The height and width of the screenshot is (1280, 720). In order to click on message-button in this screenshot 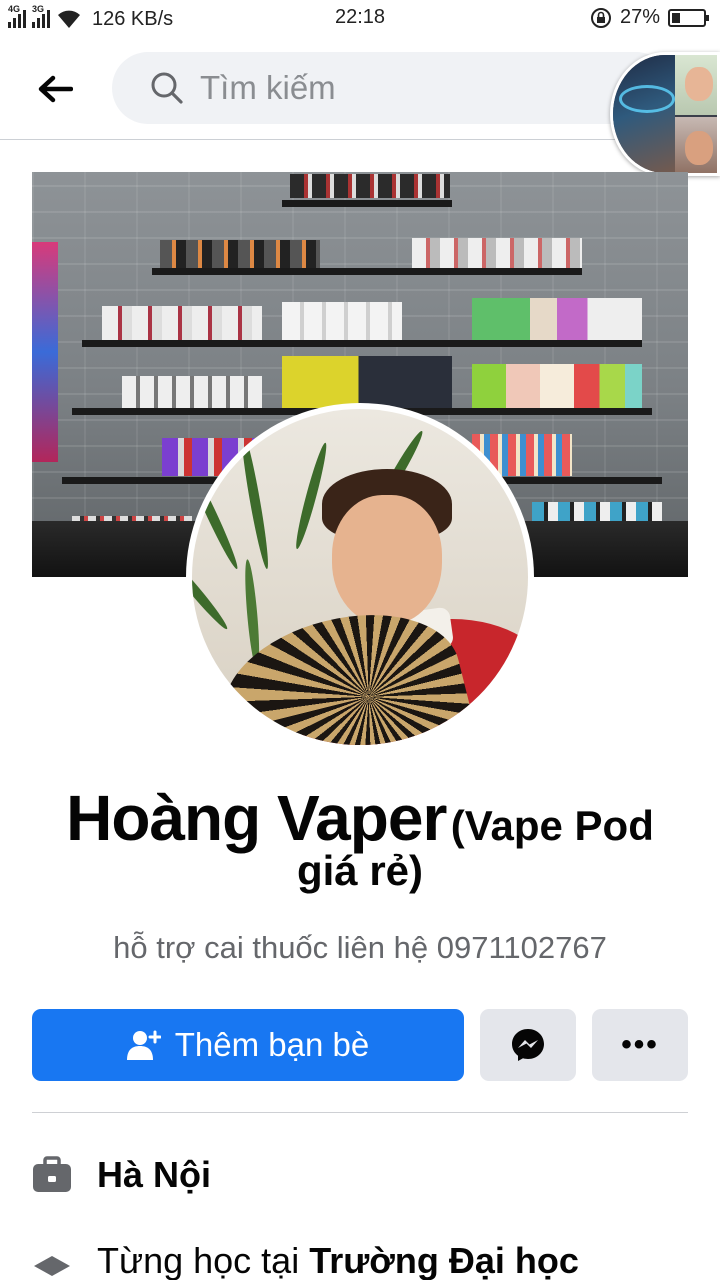, I will do `click(528, 1045)`.